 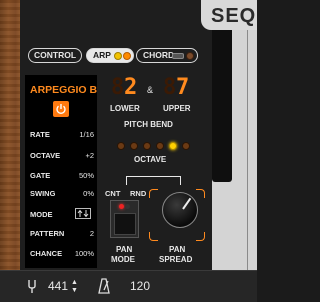 What do you see at coordinates (222, 106) in the screenshot?
I see `keyboard-black-key` at bounding box center [222, 106].